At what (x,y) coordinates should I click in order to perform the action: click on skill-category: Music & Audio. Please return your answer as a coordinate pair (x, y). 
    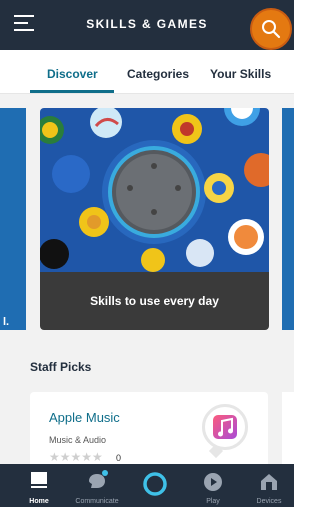
    Looking at the image, I should click on (78, 440).